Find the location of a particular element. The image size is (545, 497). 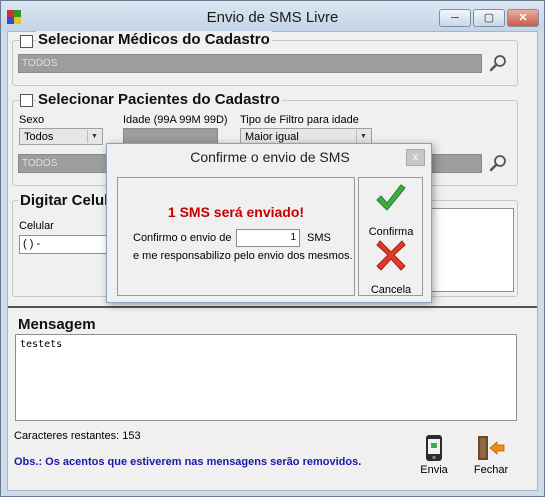

cancel-button: Cancela is located at coordinates (391, 267).